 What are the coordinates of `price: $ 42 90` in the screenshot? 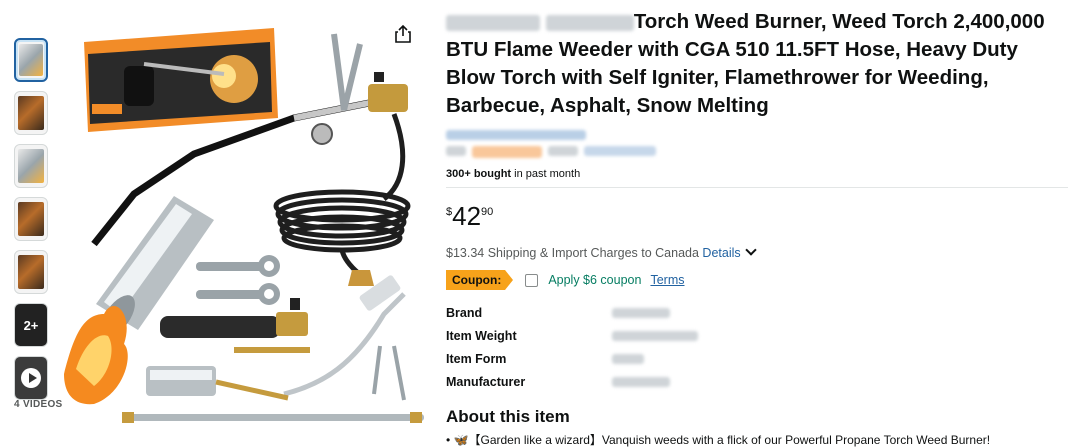 It's located at (758, 216).